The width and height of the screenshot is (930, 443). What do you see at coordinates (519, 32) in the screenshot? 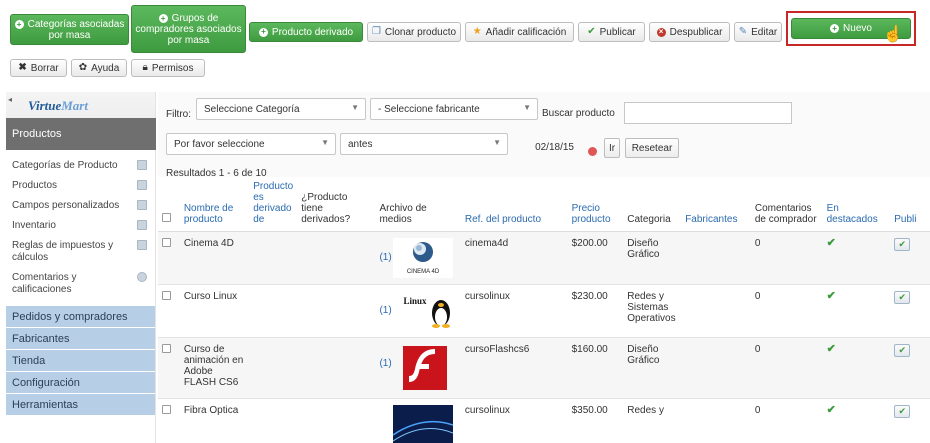
I see `anadir-calificacion-button: ★ Añadir calificación` at bounding box center [519, 32].